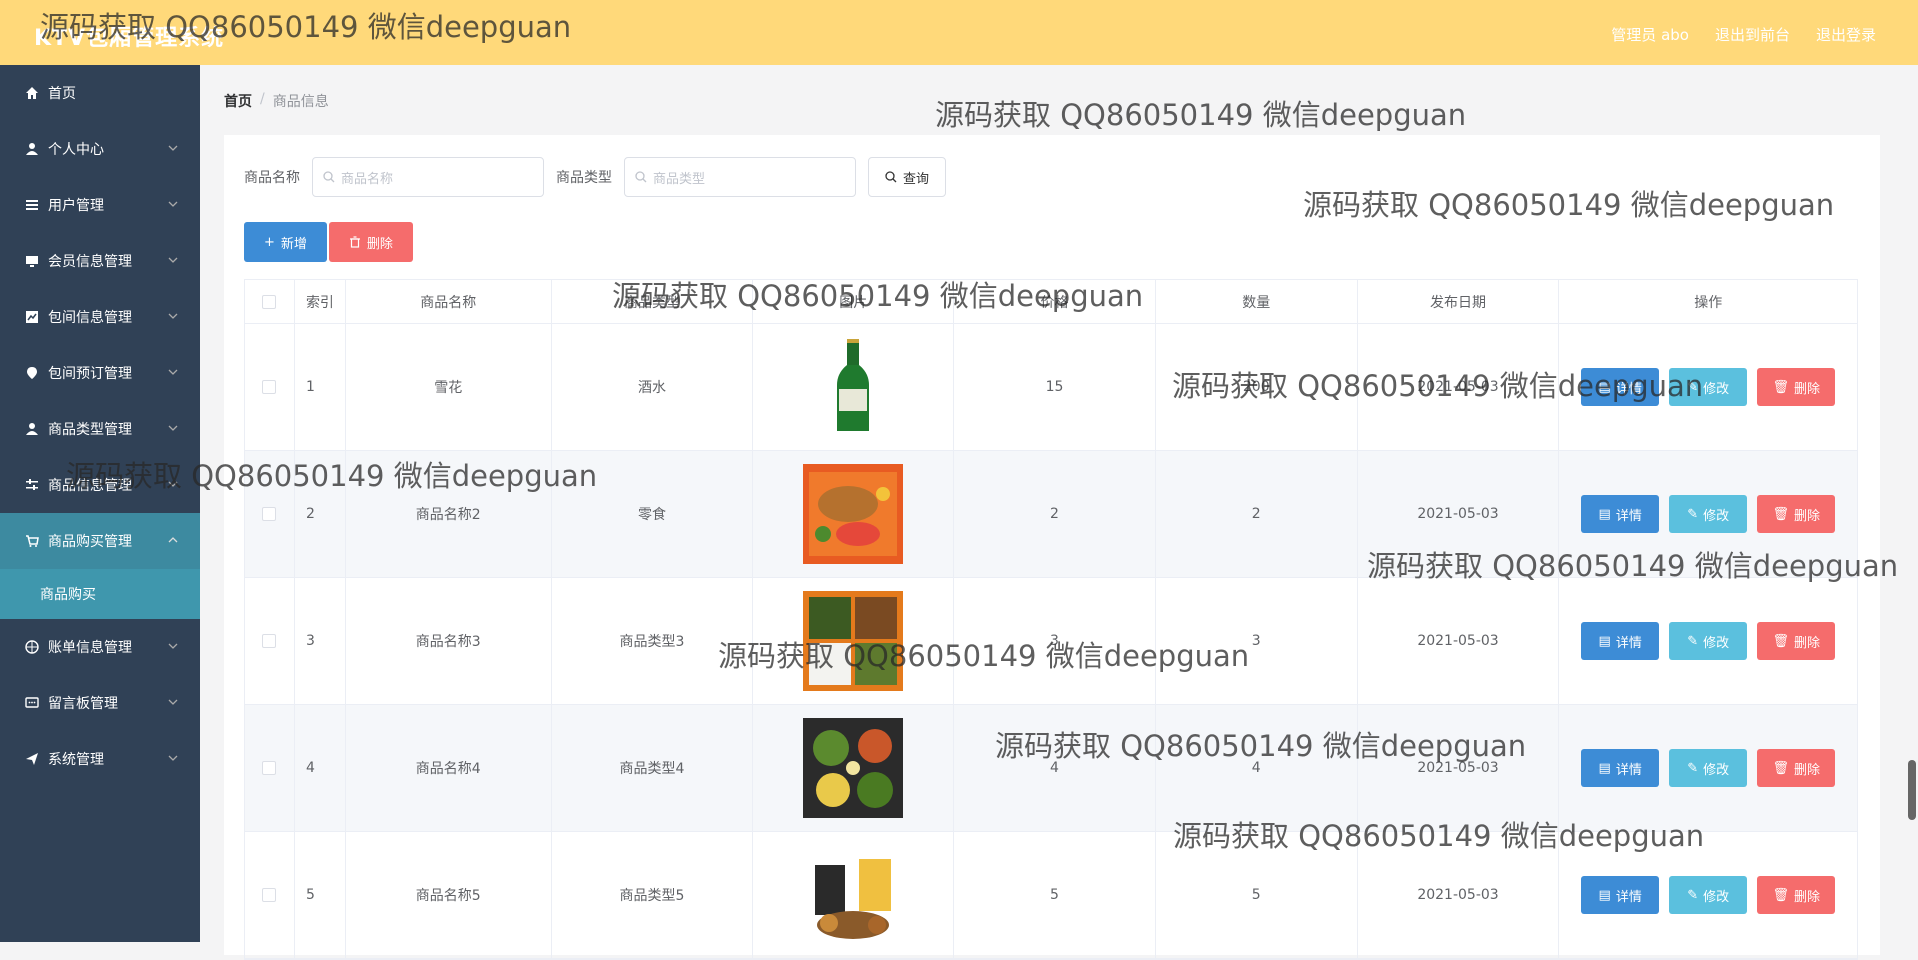  Describe the element at coordinates (90, 648) in the screenshot. I see `sidebar-item-label: 账单信息管理` at that location.